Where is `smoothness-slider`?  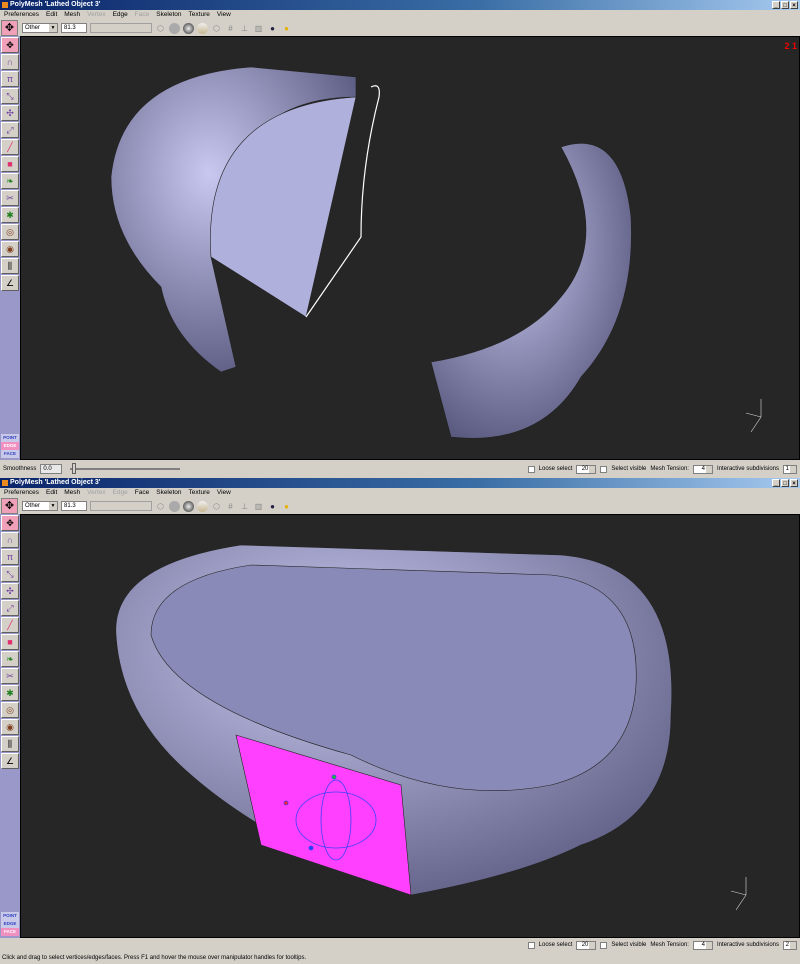 smoothness-slider is located at coordinates (125, 468).